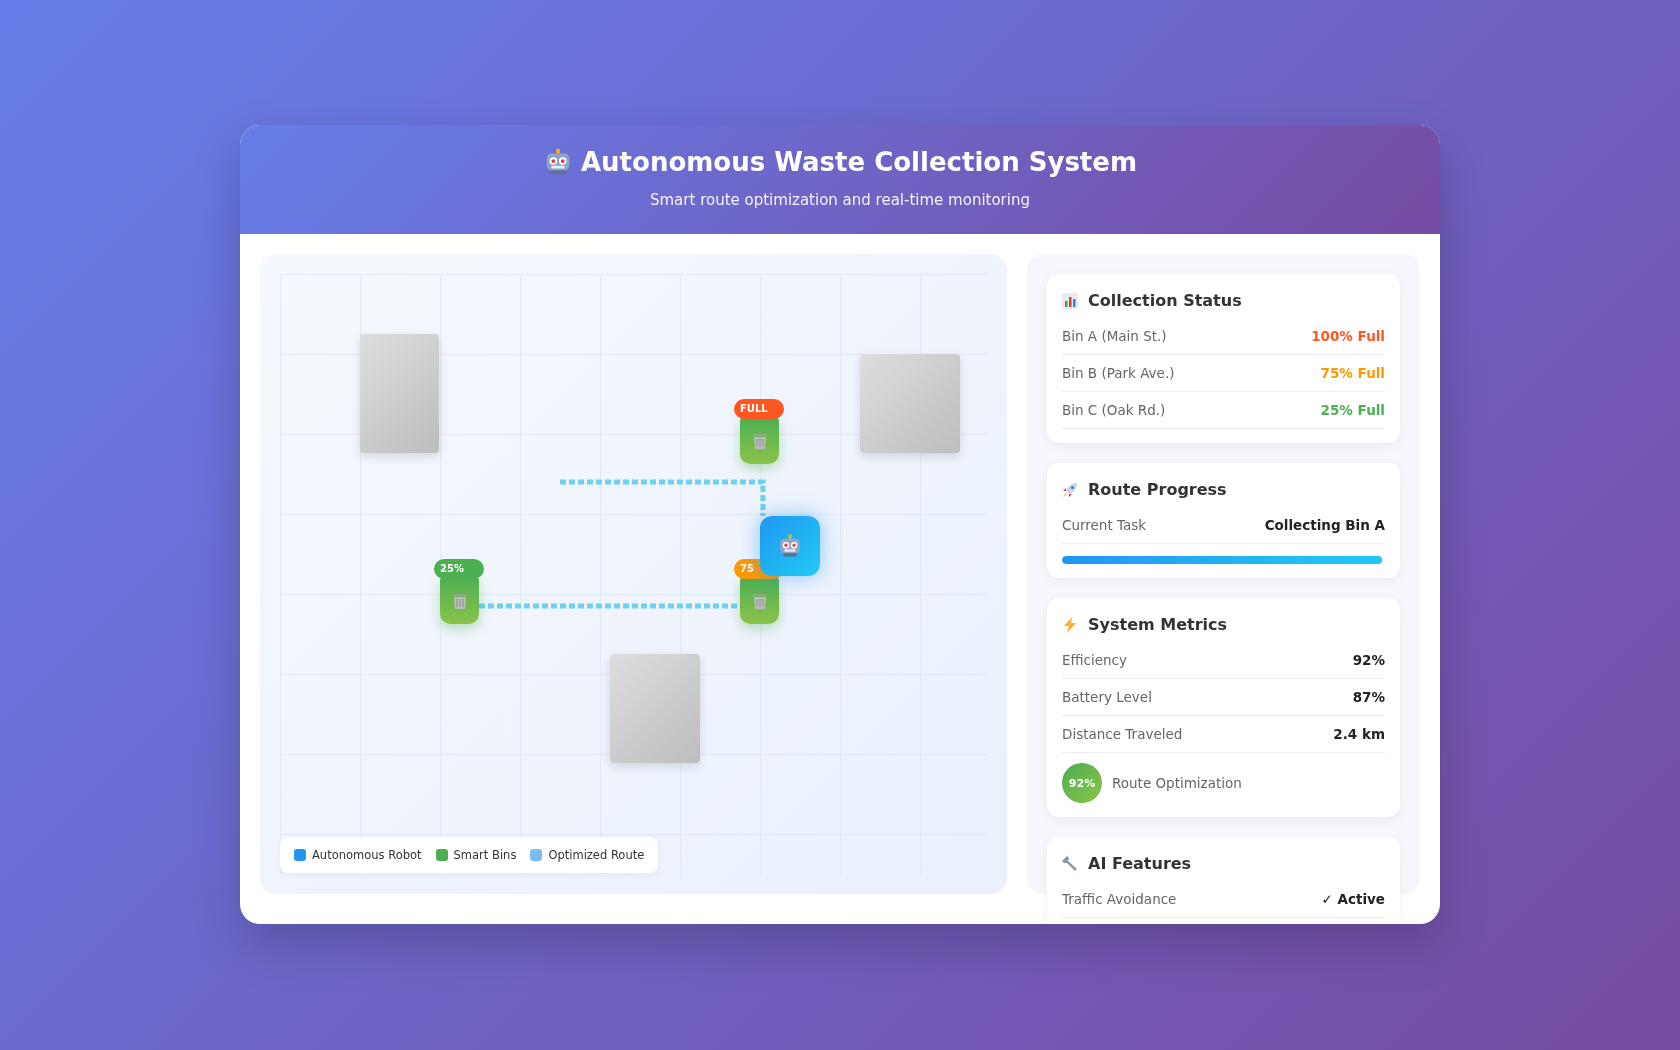  What do you see at coordinates (1158, 624) in the screenshot?
I see `card-title: System Metrics` at bounding box center [1158, 624].